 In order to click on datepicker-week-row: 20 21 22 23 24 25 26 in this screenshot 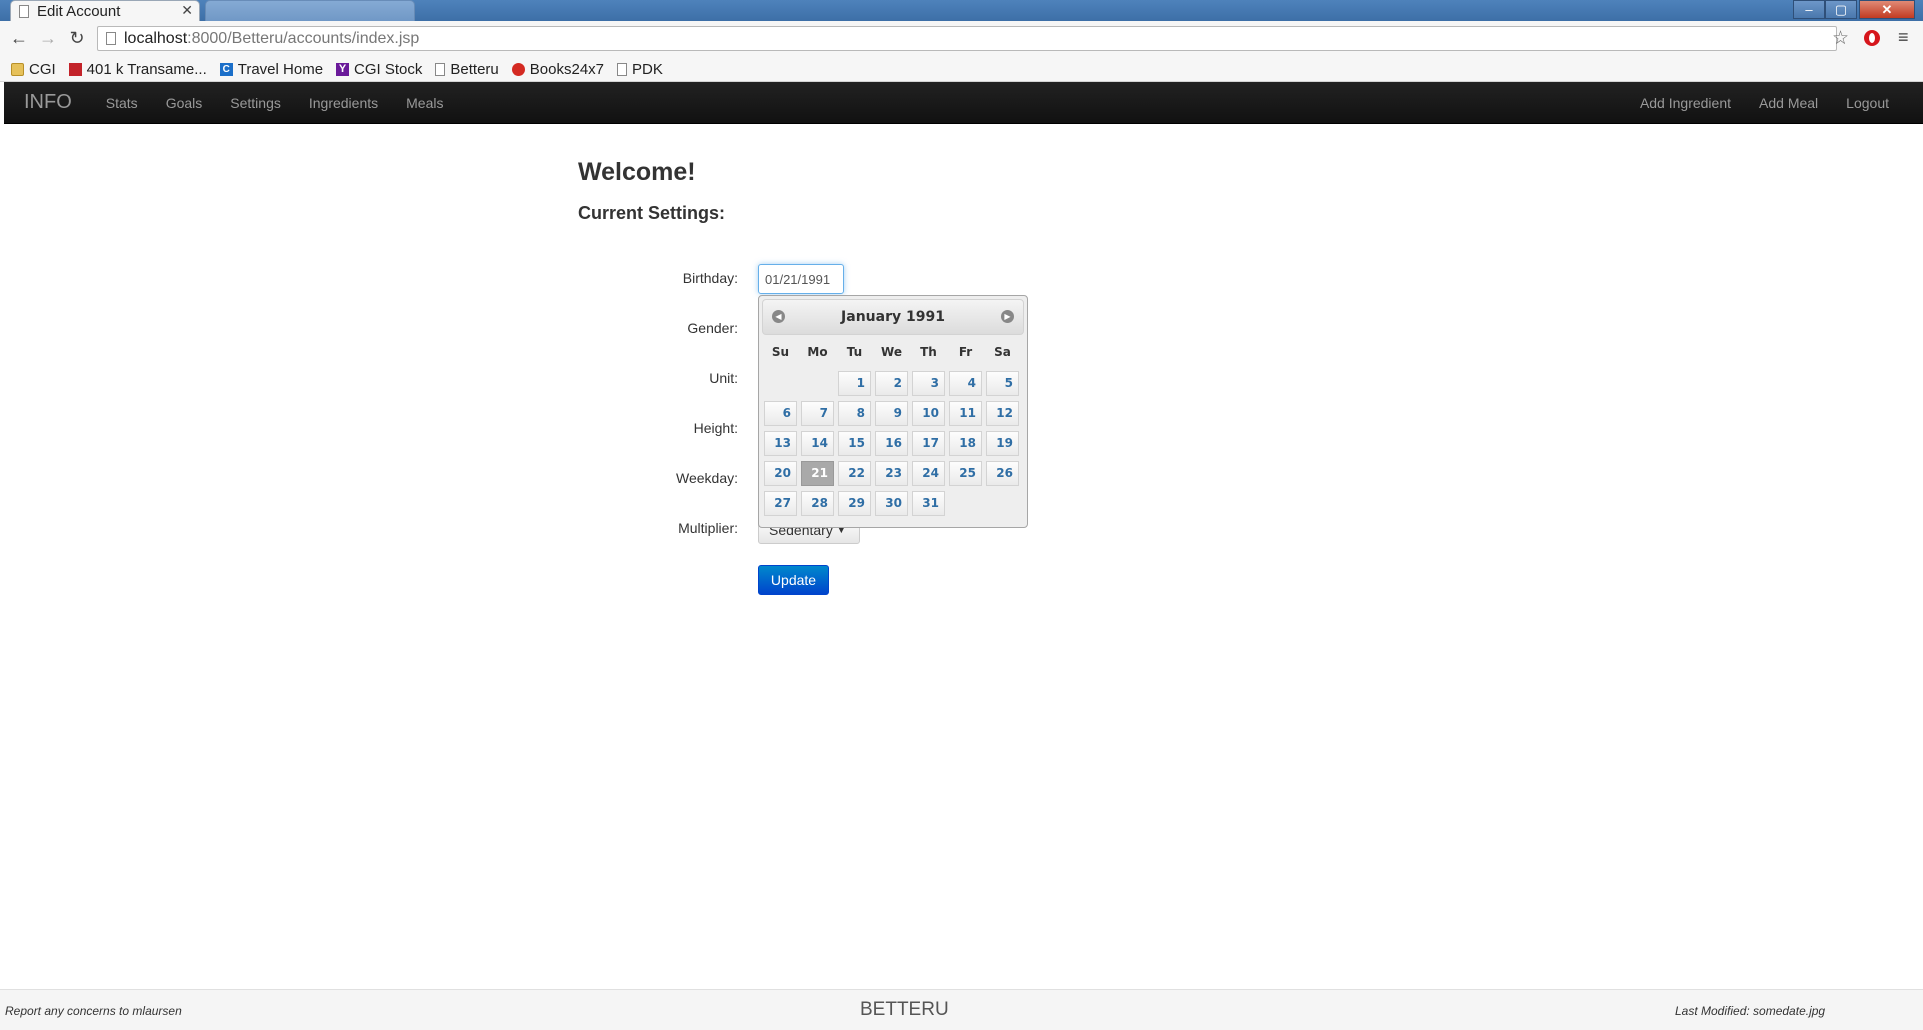, I will do `click(893, 474)`.